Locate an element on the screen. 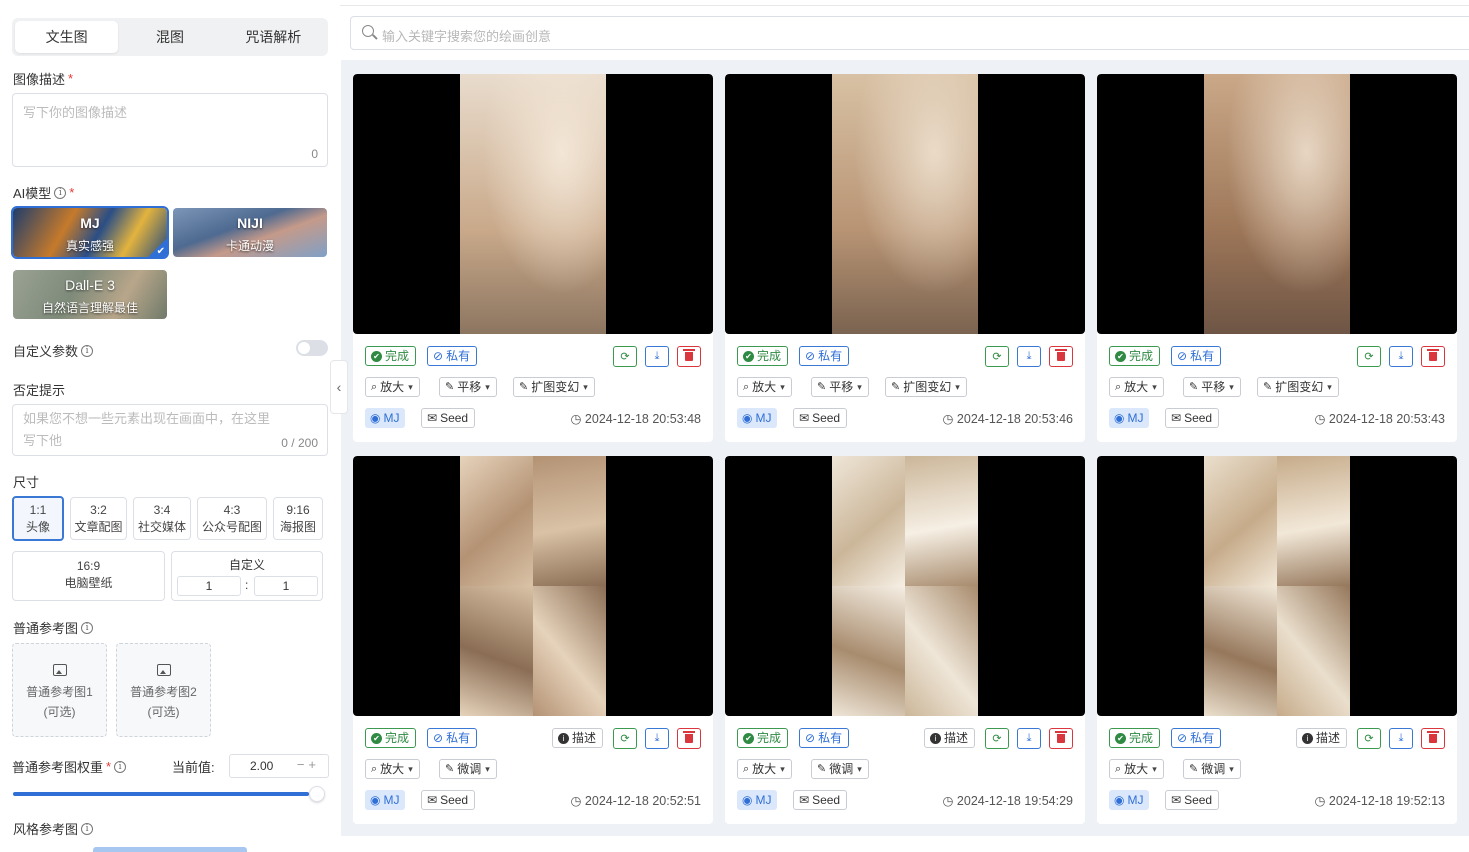  weight-slider-thumb is located at coordinates (317, 794).